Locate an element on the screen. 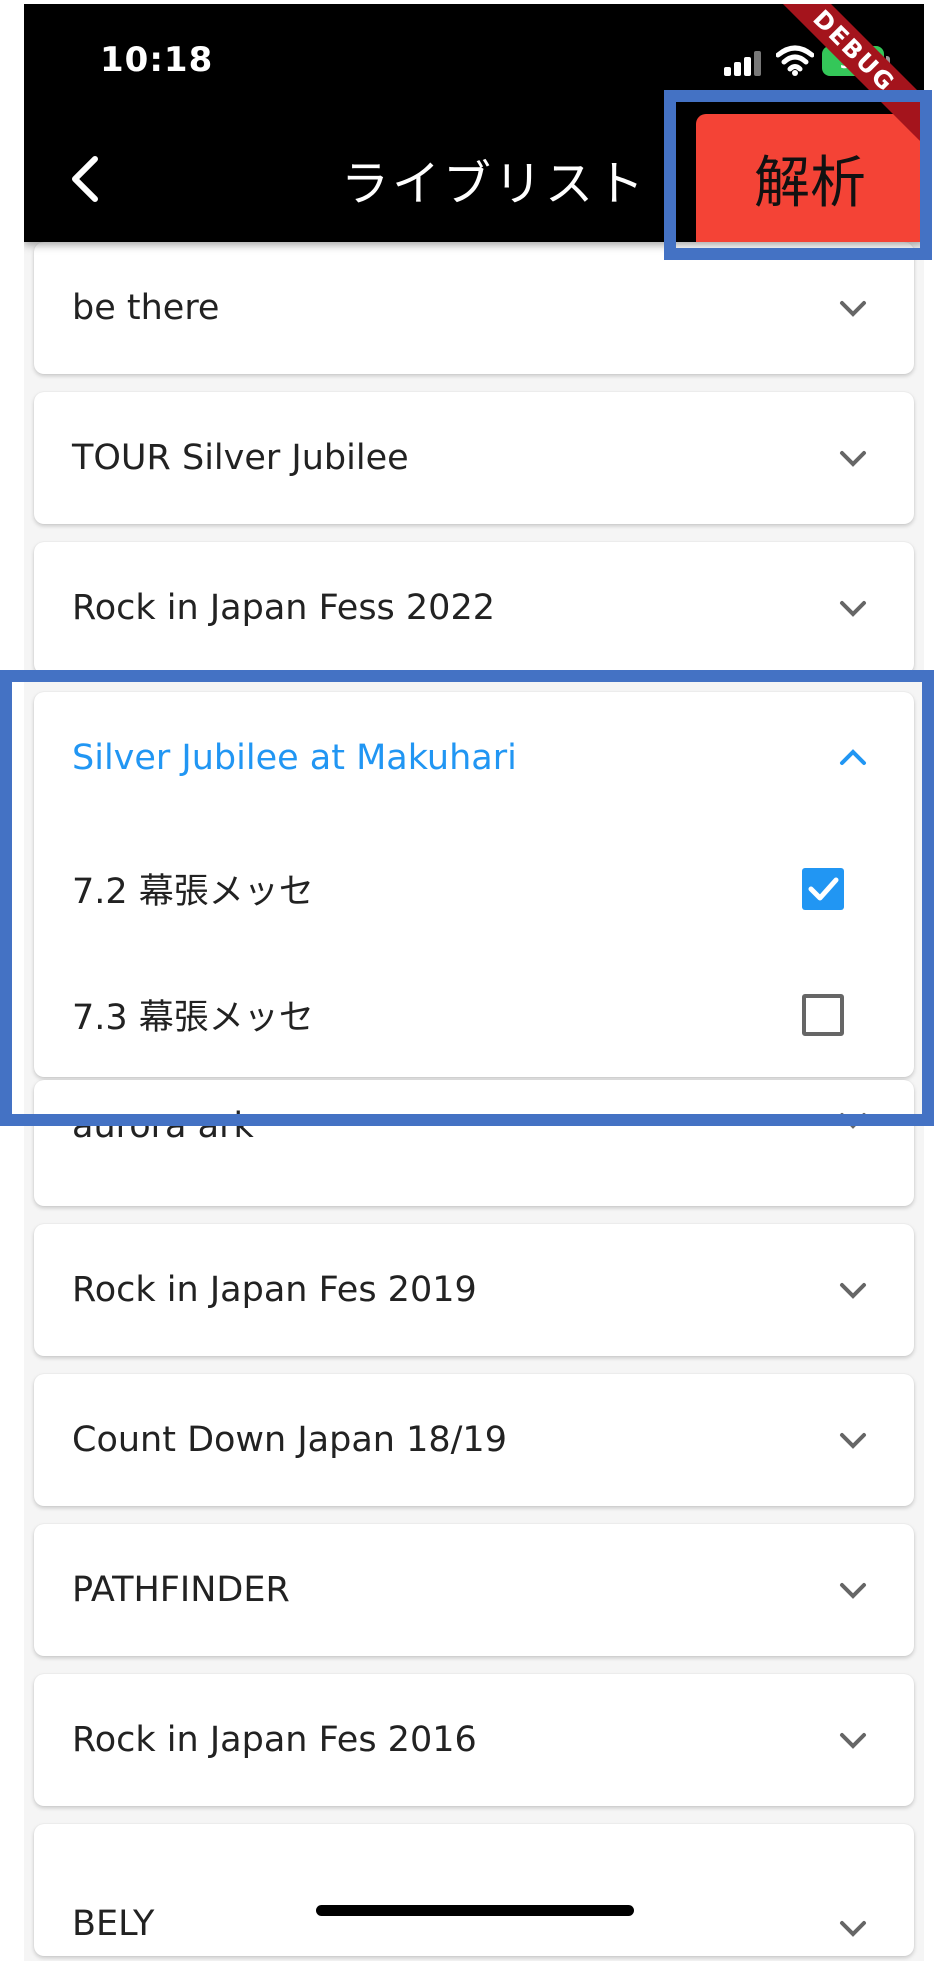 The height and width of the screenshot is (1961, 948). check-icon is located at coordinates (823, 889).